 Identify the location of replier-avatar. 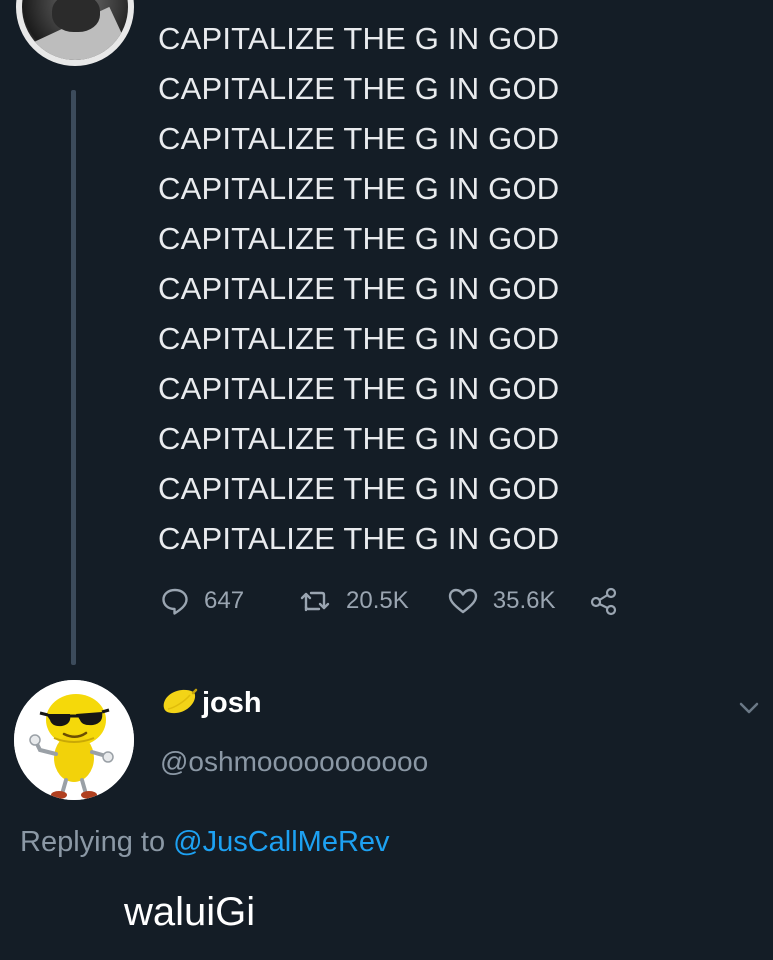
(74, 740).